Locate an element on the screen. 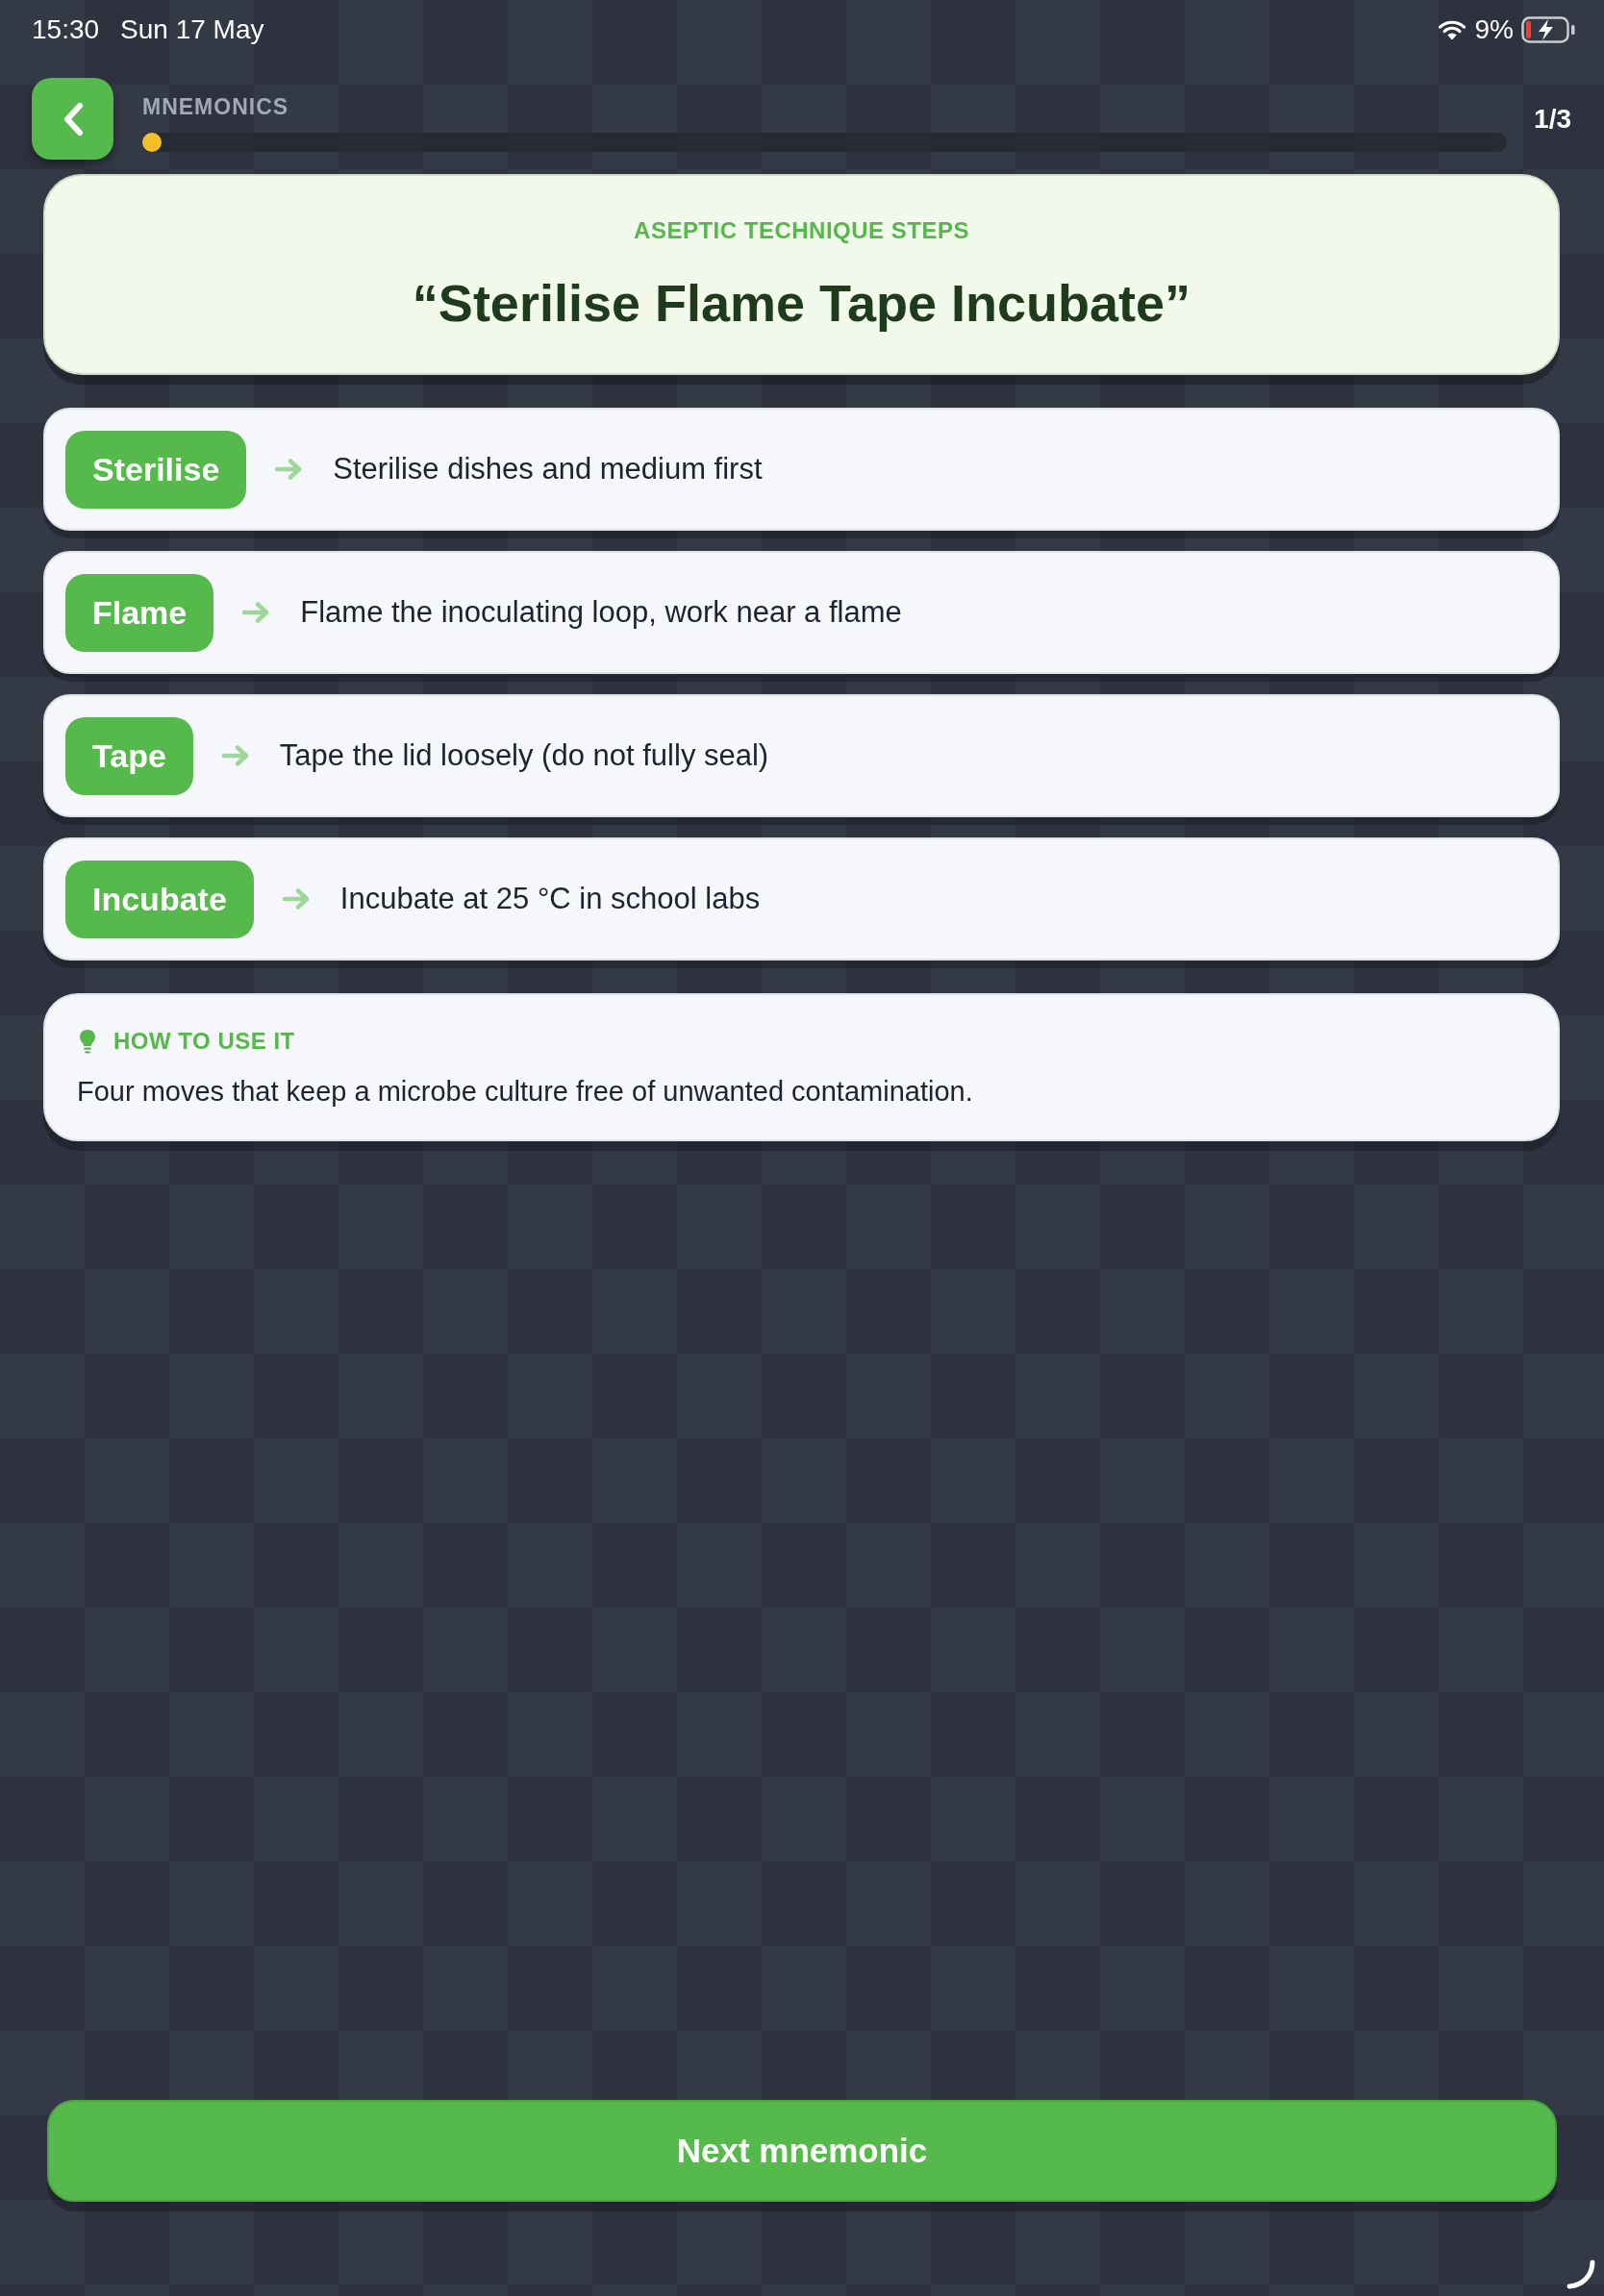  tip-heading: HOW TO USE IT is located at coordinates (204, 1041).